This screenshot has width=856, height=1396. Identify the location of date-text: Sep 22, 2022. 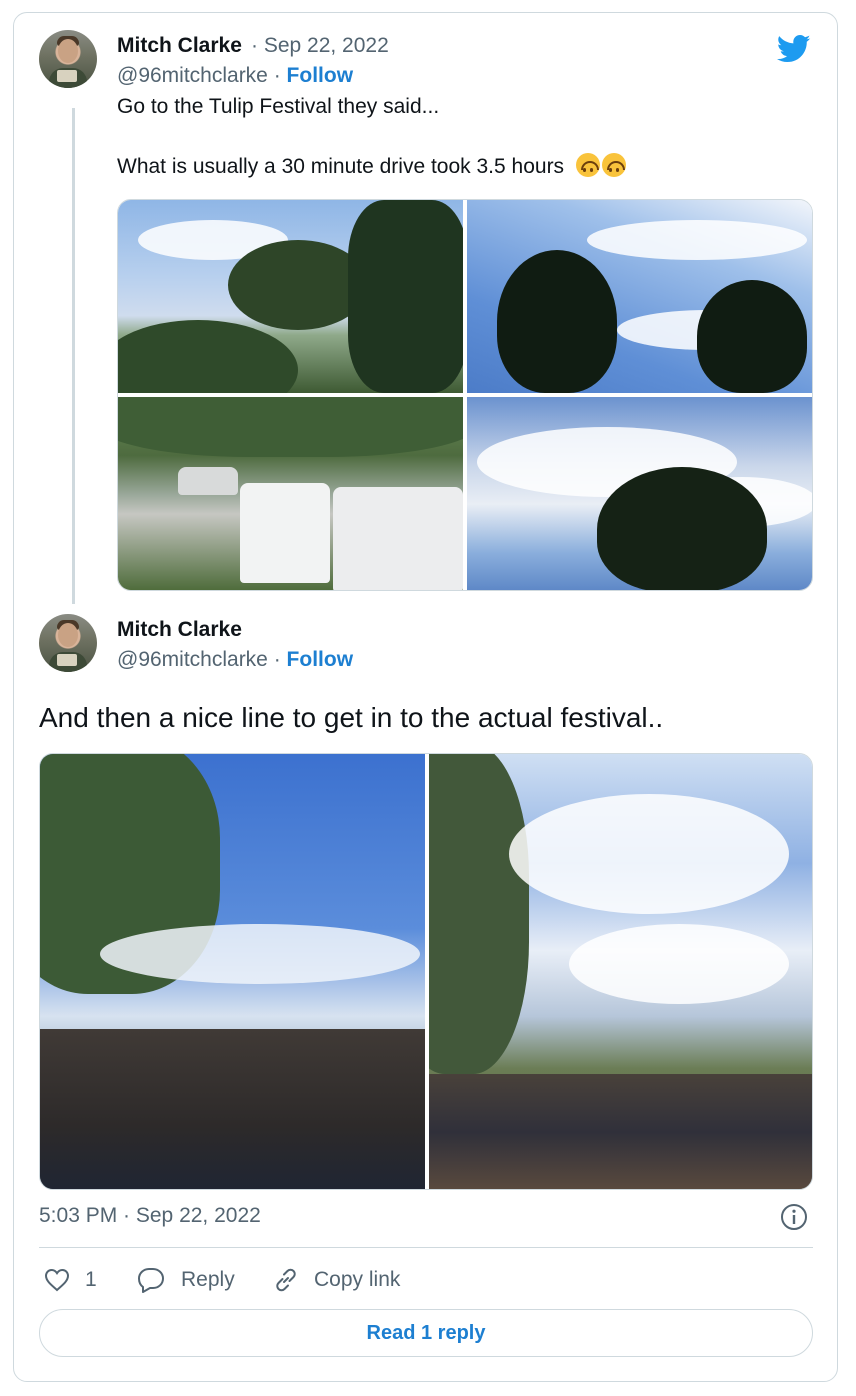
(326, 45).